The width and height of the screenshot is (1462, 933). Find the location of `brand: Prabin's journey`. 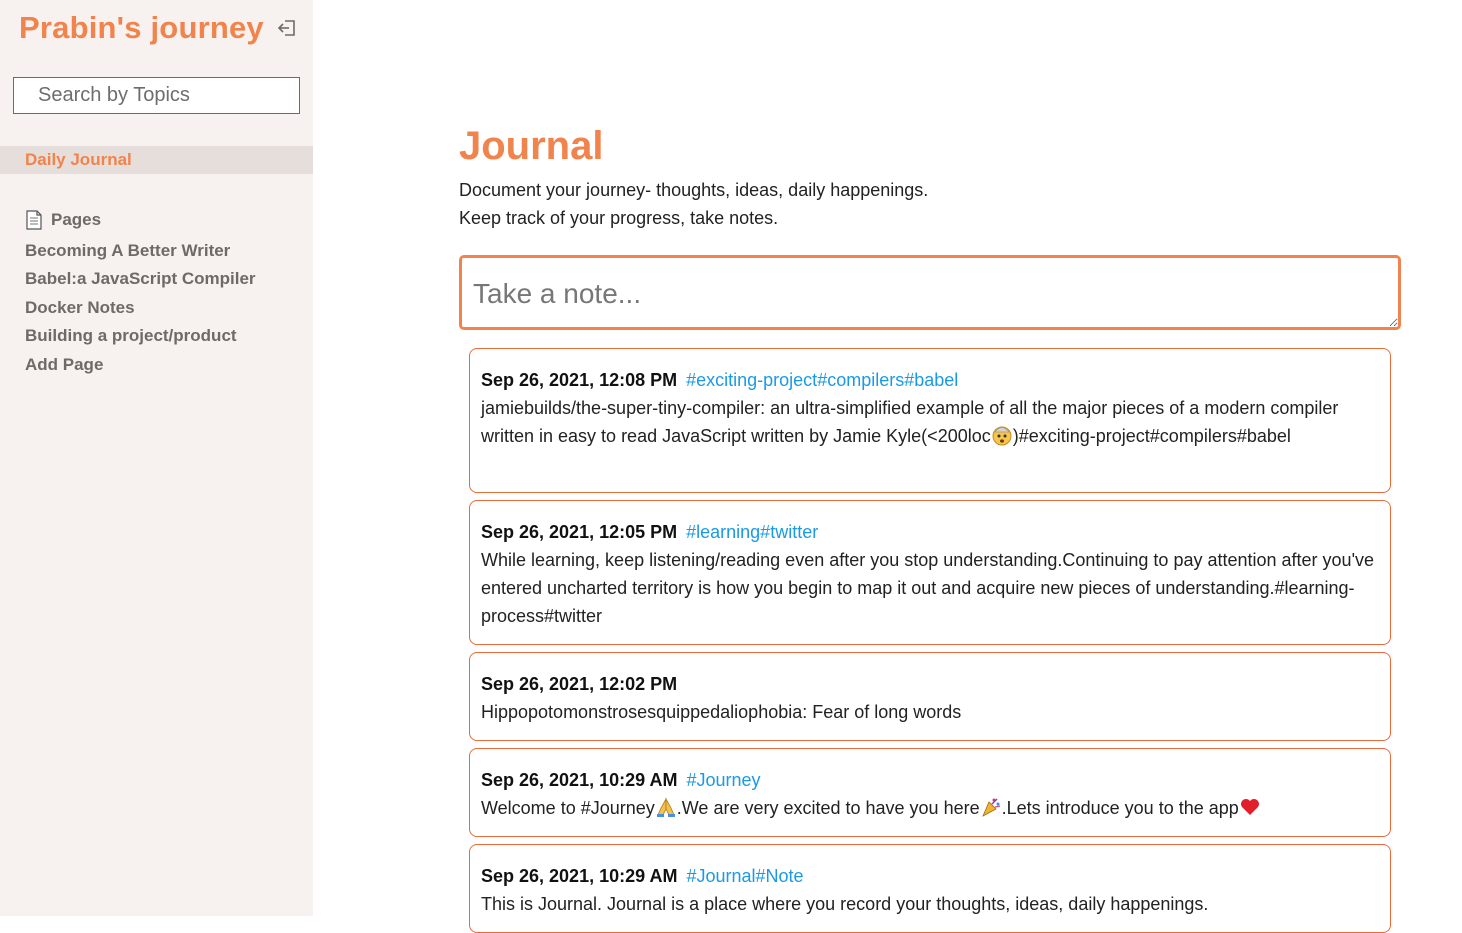

brand: Prabin's journey is located at coordinates (158, 28).